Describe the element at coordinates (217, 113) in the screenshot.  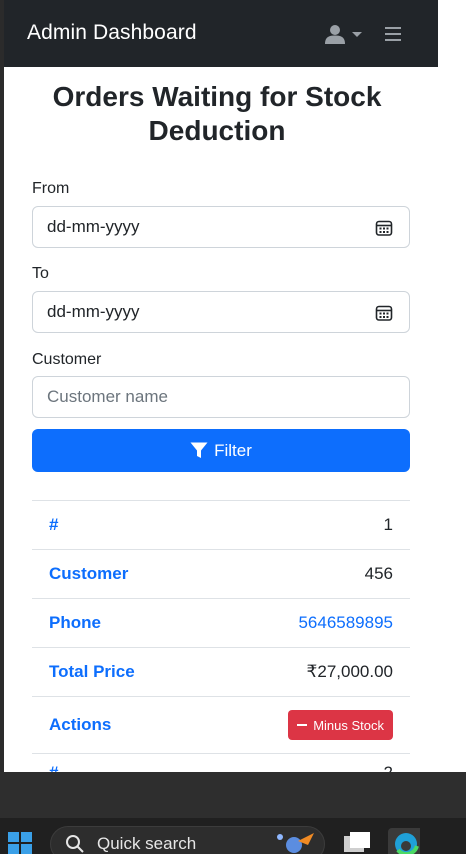
I see `page-title: Orders Waiting for Stock Deduction` at that location.